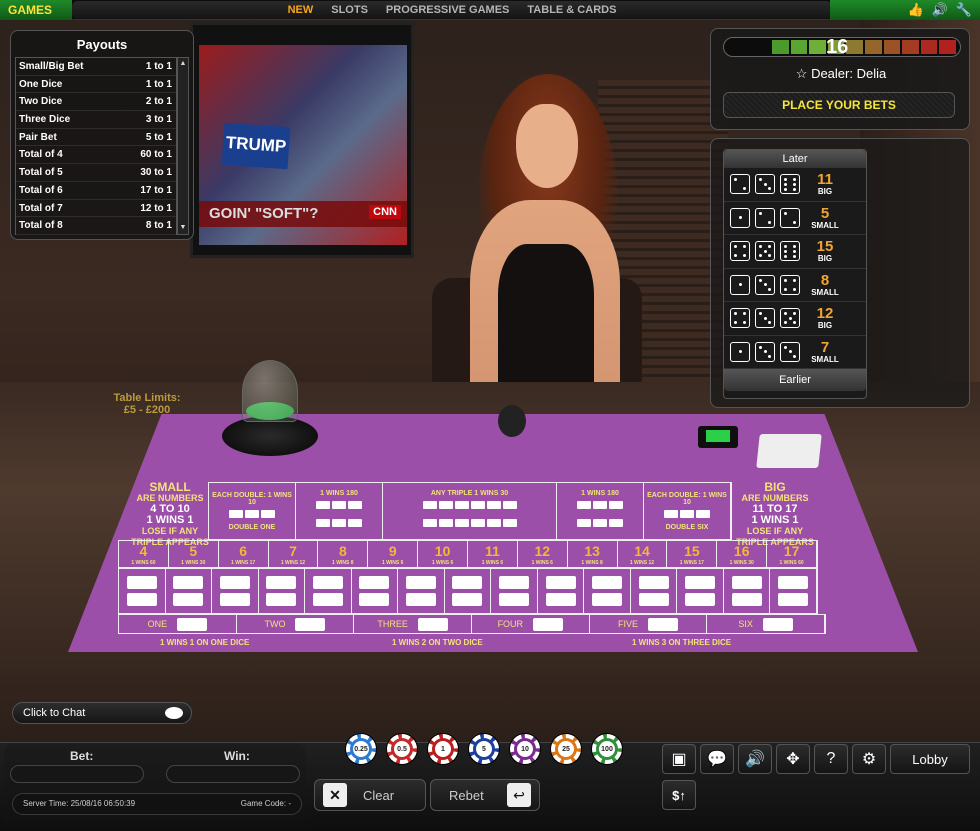  Describe the element at coordinates (178, 624) in the screenshot. I see `bet-single-one: ONE` at that location.